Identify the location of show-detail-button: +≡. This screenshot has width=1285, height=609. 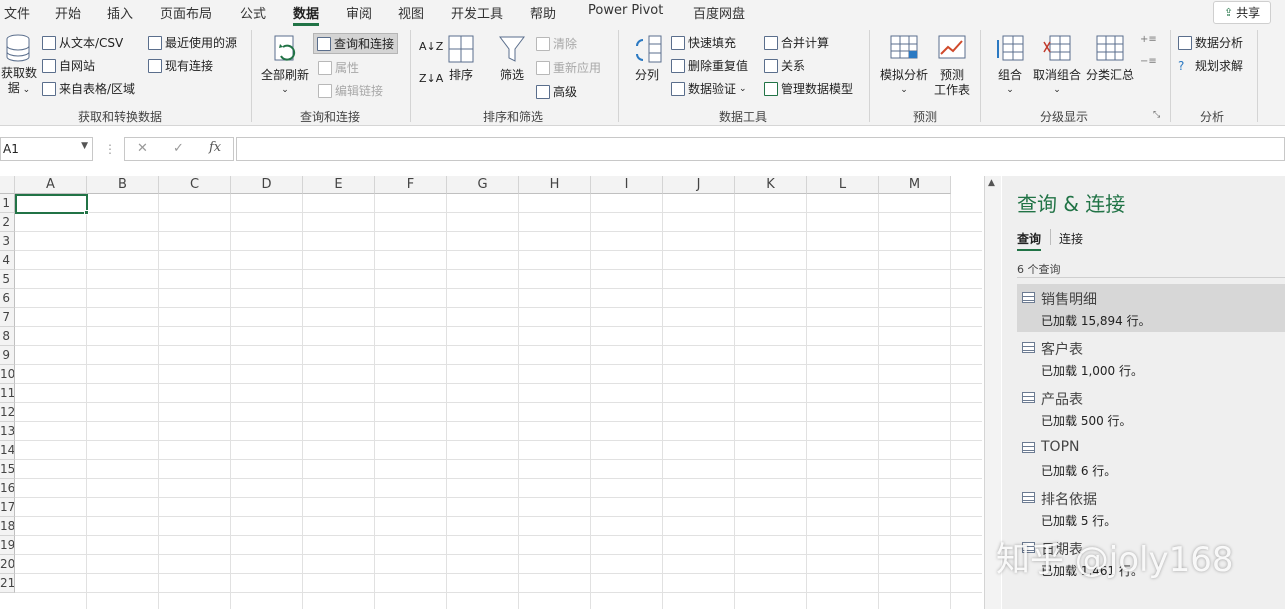
(1148, 39).